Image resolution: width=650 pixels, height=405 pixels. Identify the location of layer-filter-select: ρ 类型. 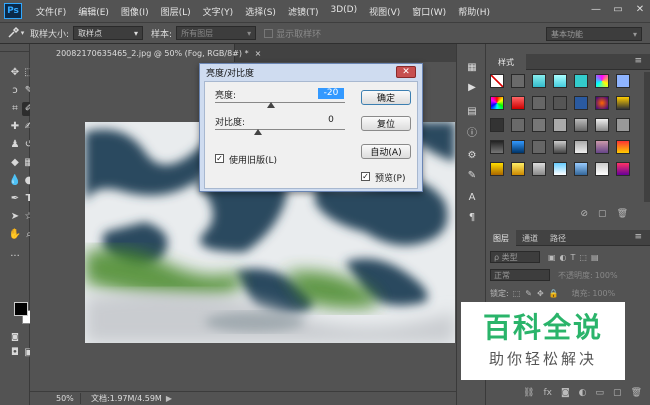
(515, 257).